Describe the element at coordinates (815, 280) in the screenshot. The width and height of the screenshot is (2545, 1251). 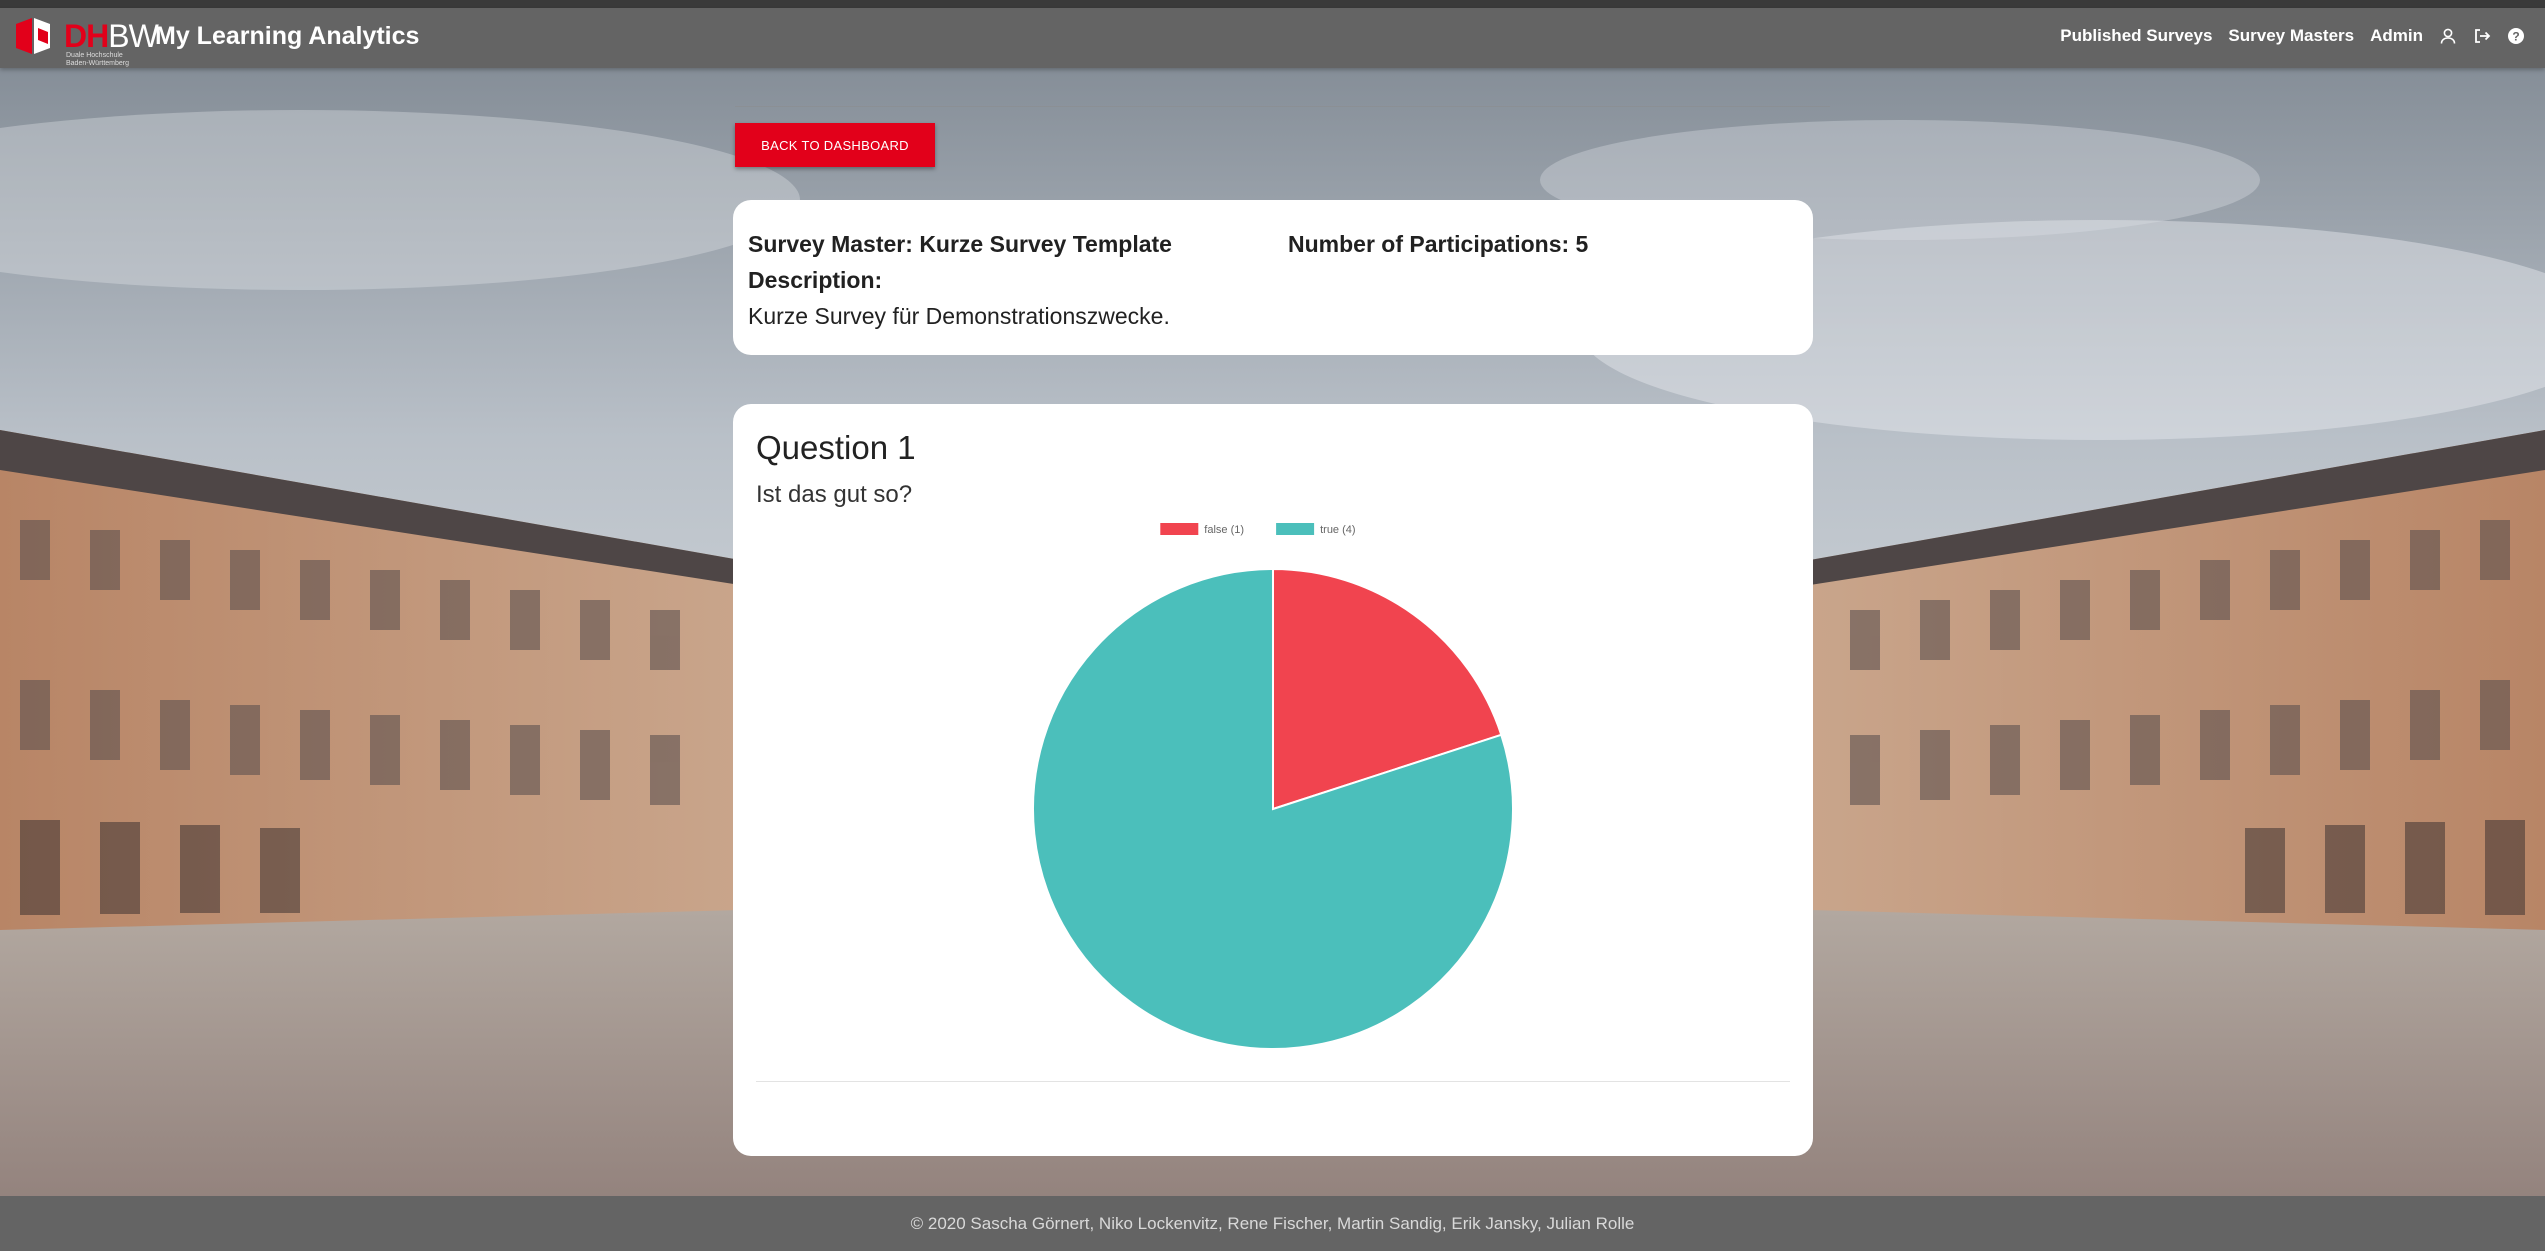
I see `description-label: Description:` at that location.